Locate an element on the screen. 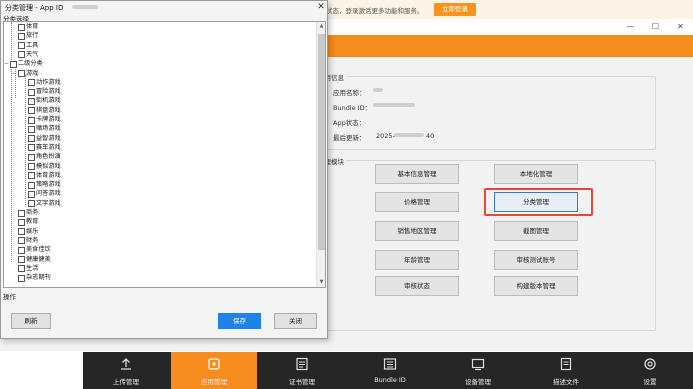  tree-item: 商务 is located at coordinates (28, 213).